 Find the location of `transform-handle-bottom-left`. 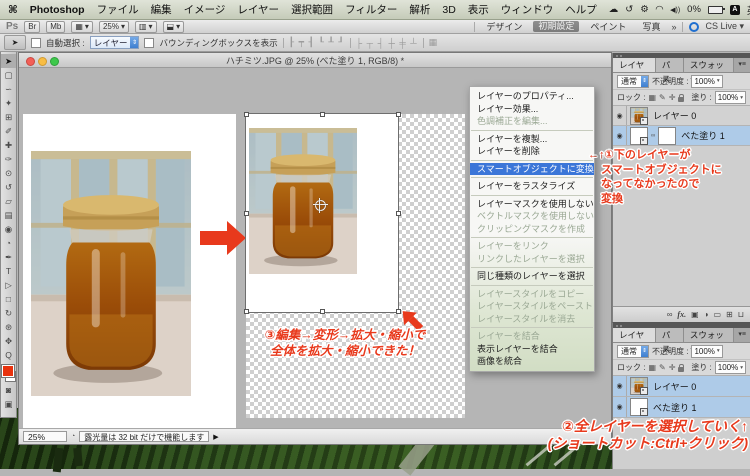

transform-handle-bottom-left is located at coordinates (246, 311).